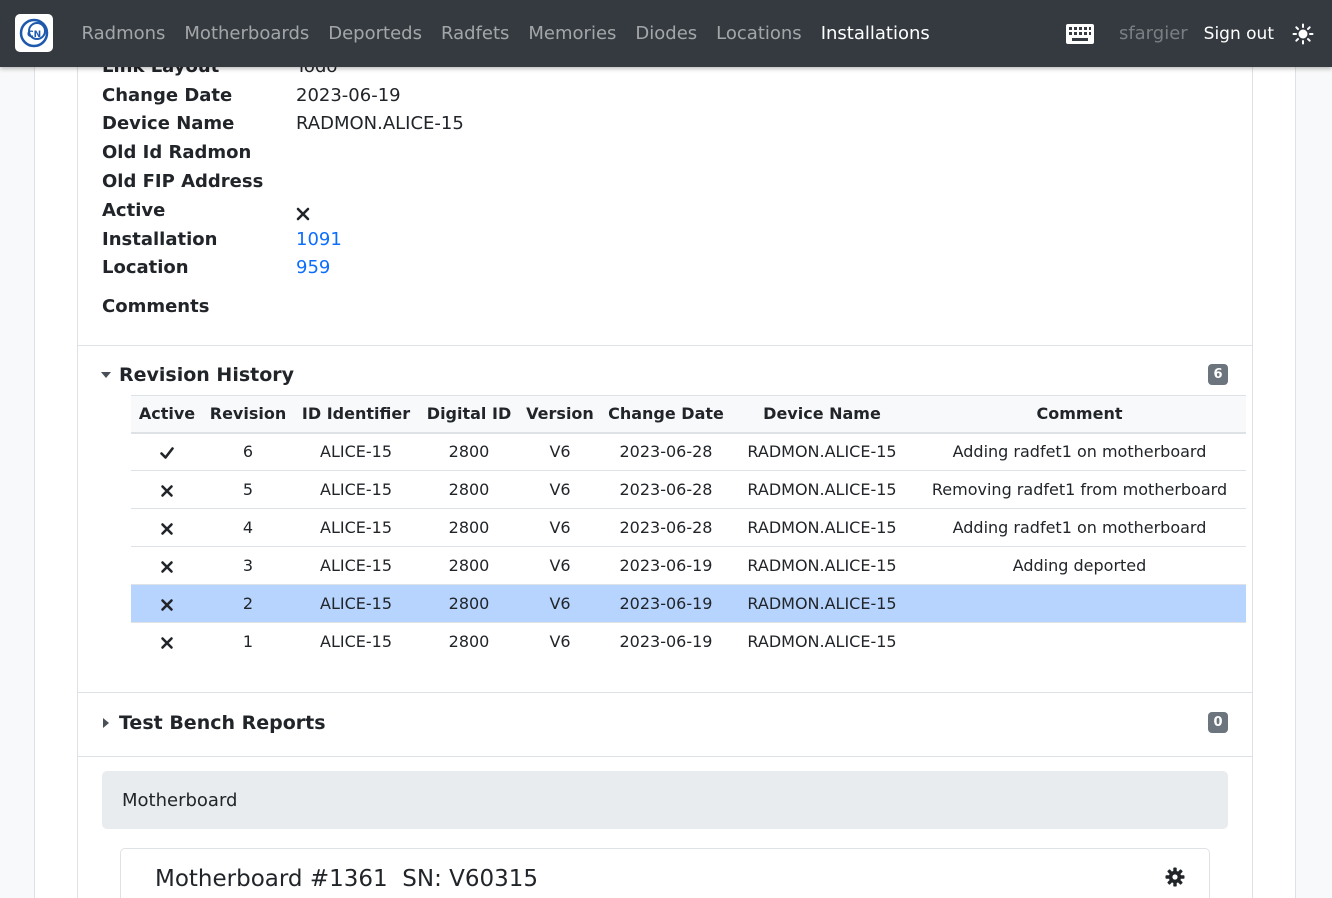 The width and height of the screenshot is (1332, 898). I want to click on column-header-id-identifier: ID Identifier, so click(356, 414).